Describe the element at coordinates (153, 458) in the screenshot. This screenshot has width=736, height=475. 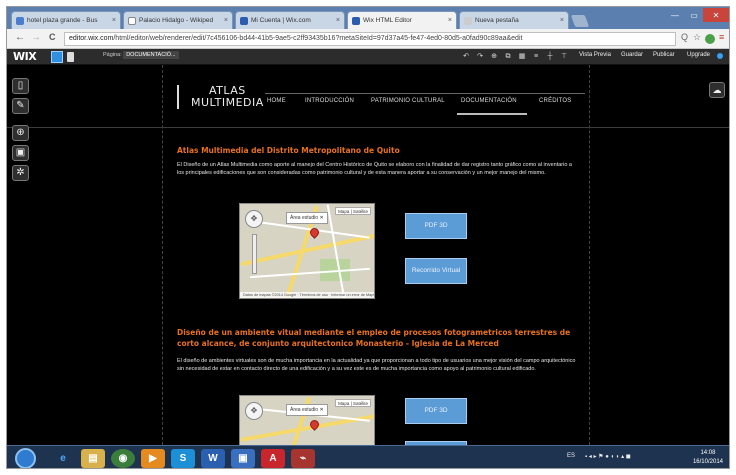
I see `media-player-icon: ▶` at that location.